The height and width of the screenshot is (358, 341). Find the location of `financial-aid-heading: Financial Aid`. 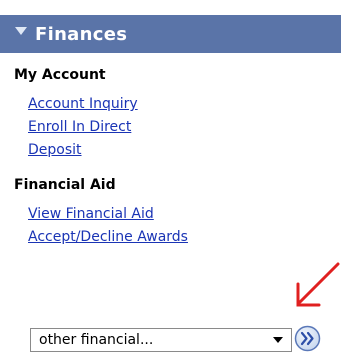

financial-aid-heading: Financial Aid is located at coordinates (65, 185).